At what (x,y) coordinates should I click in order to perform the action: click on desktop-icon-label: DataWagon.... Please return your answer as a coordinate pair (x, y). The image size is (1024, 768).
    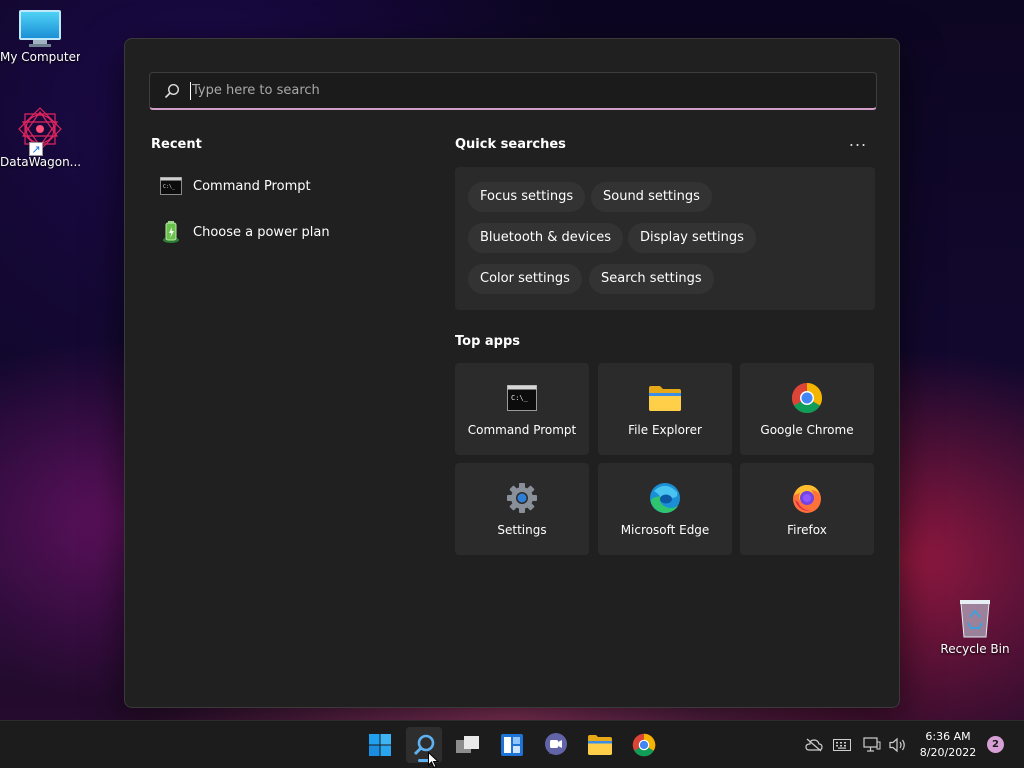
    Looking at the image, I should click on (40, 162).